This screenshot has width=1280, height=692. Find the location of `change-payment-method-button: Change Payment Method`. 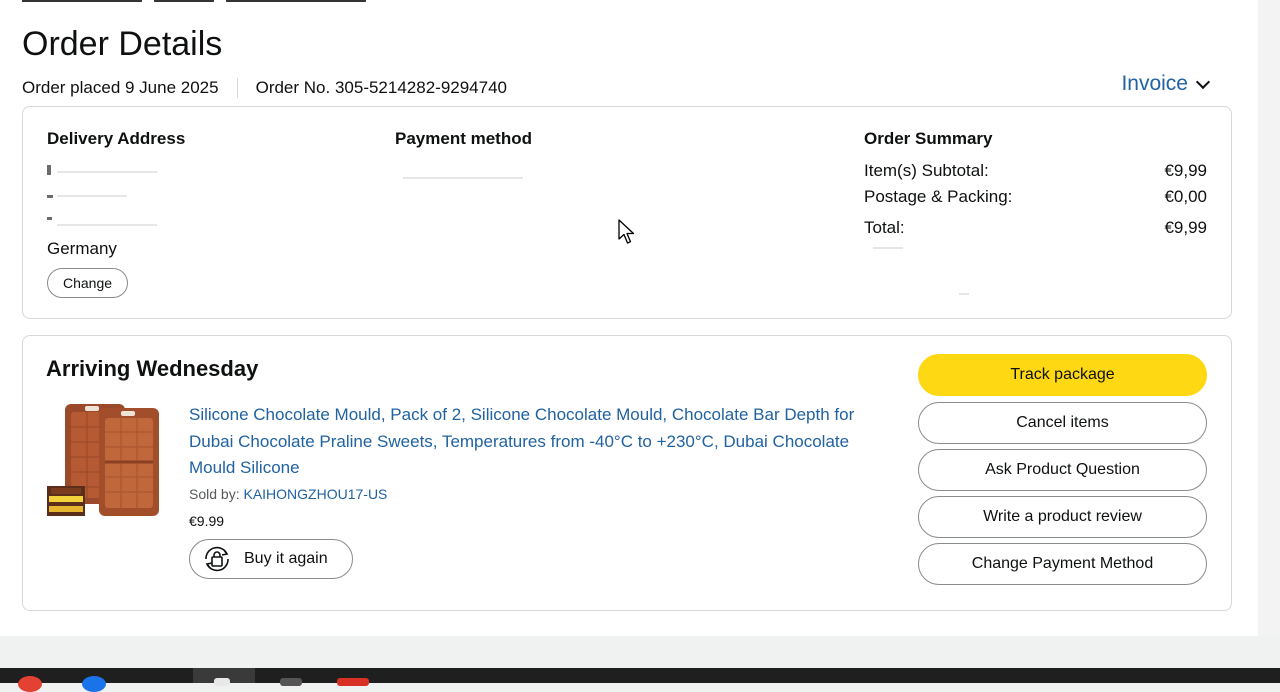

change-payment-method-button: Change Payment Method is located at coordinates (1062, 564).